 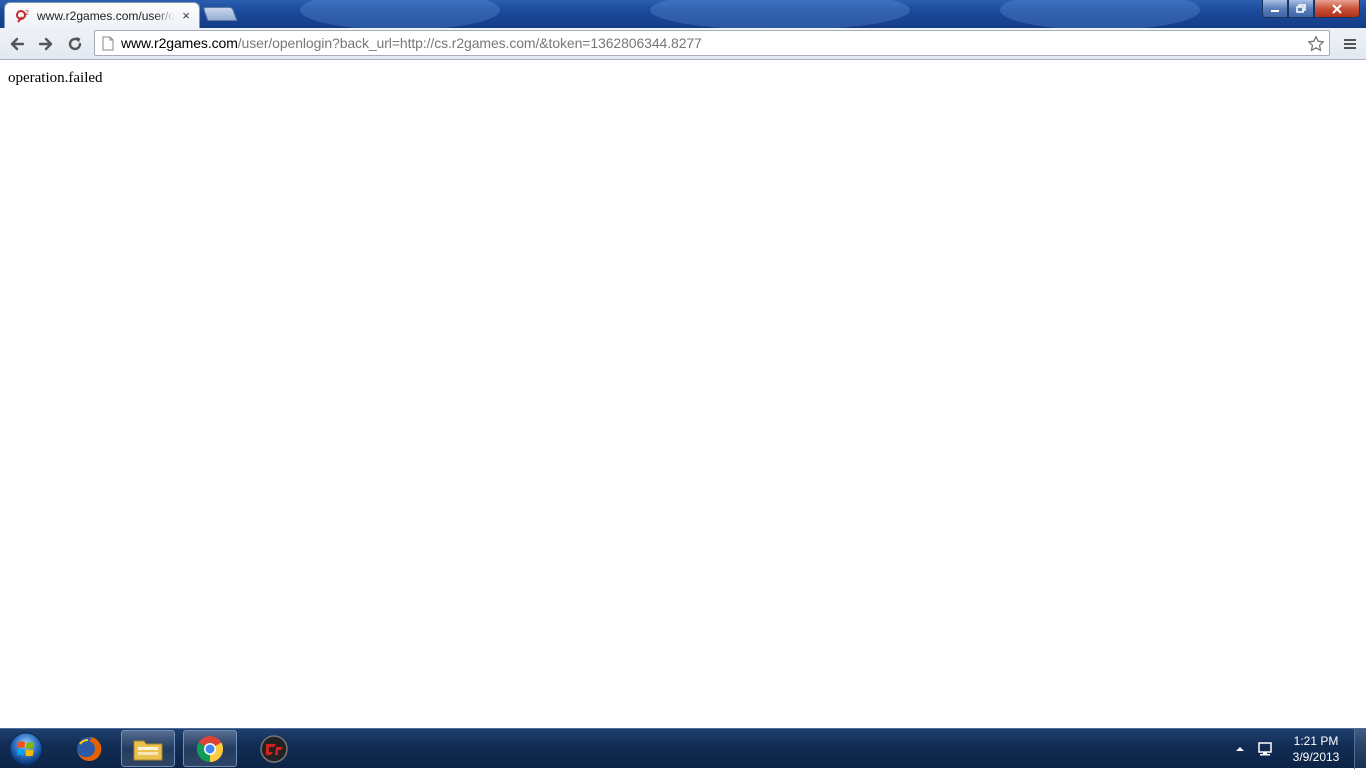 I want to click on reload-icon, so click(x=75, y=44).